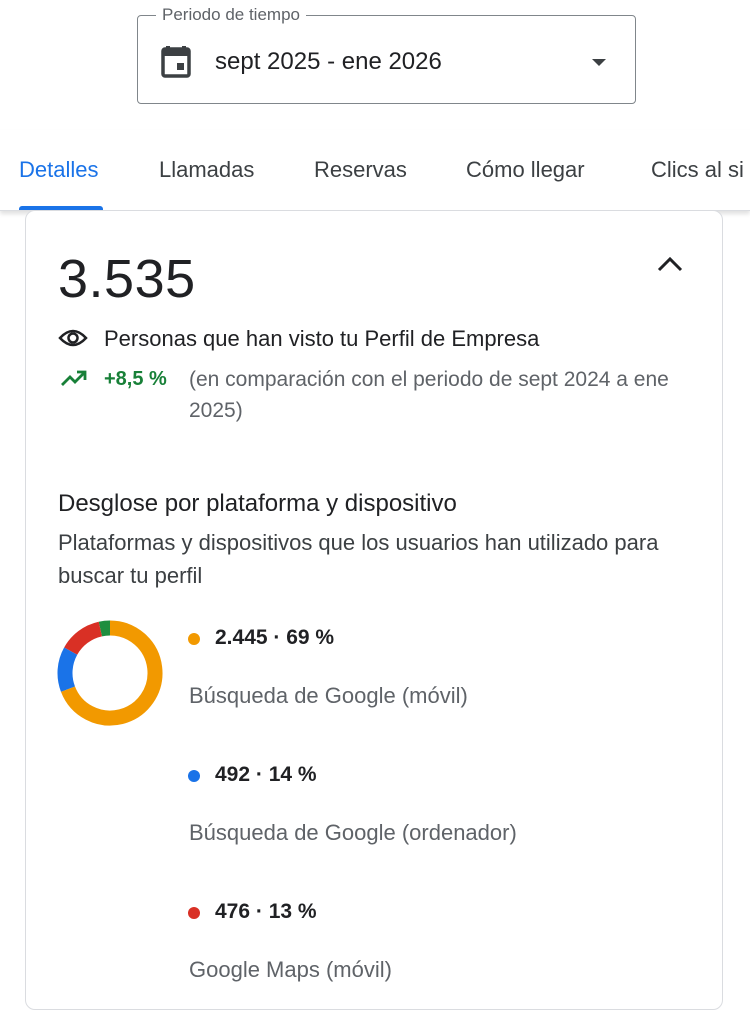 The width and height of the screenshot is (750, 1010). Describe the element at coordinates (231, 15) in the screenshot. I see `period-label: Periodo de tiempo` at that location.